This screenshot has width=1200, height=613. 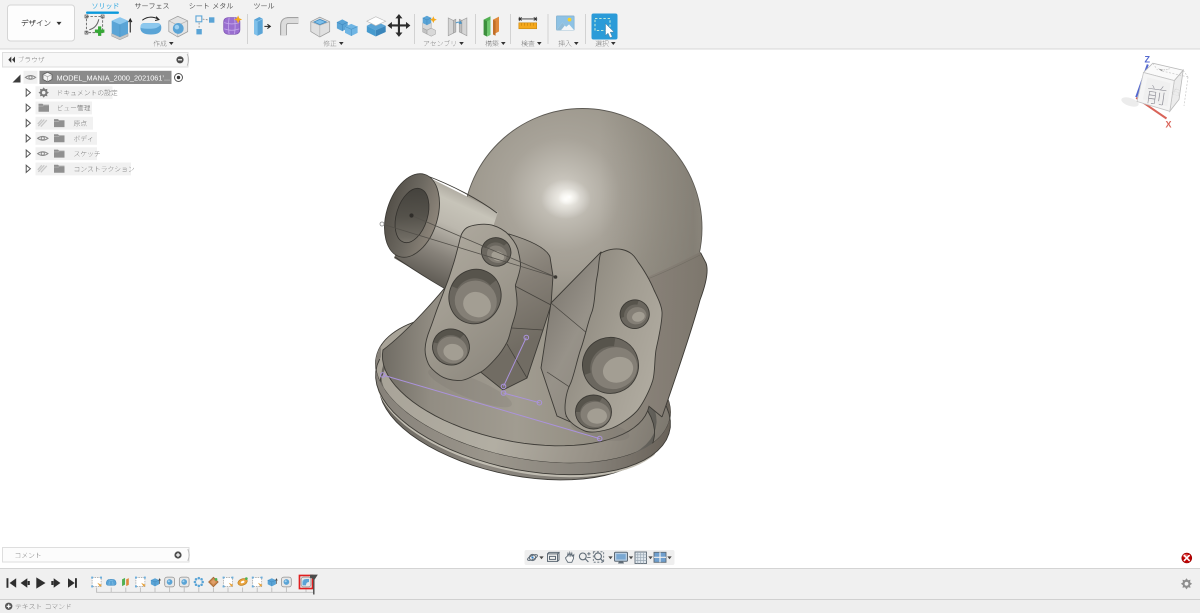 What do you see at coordinates (1169, 125) in the screenshot?
I see `svg-text: X` at bounding box center [1169, 125].